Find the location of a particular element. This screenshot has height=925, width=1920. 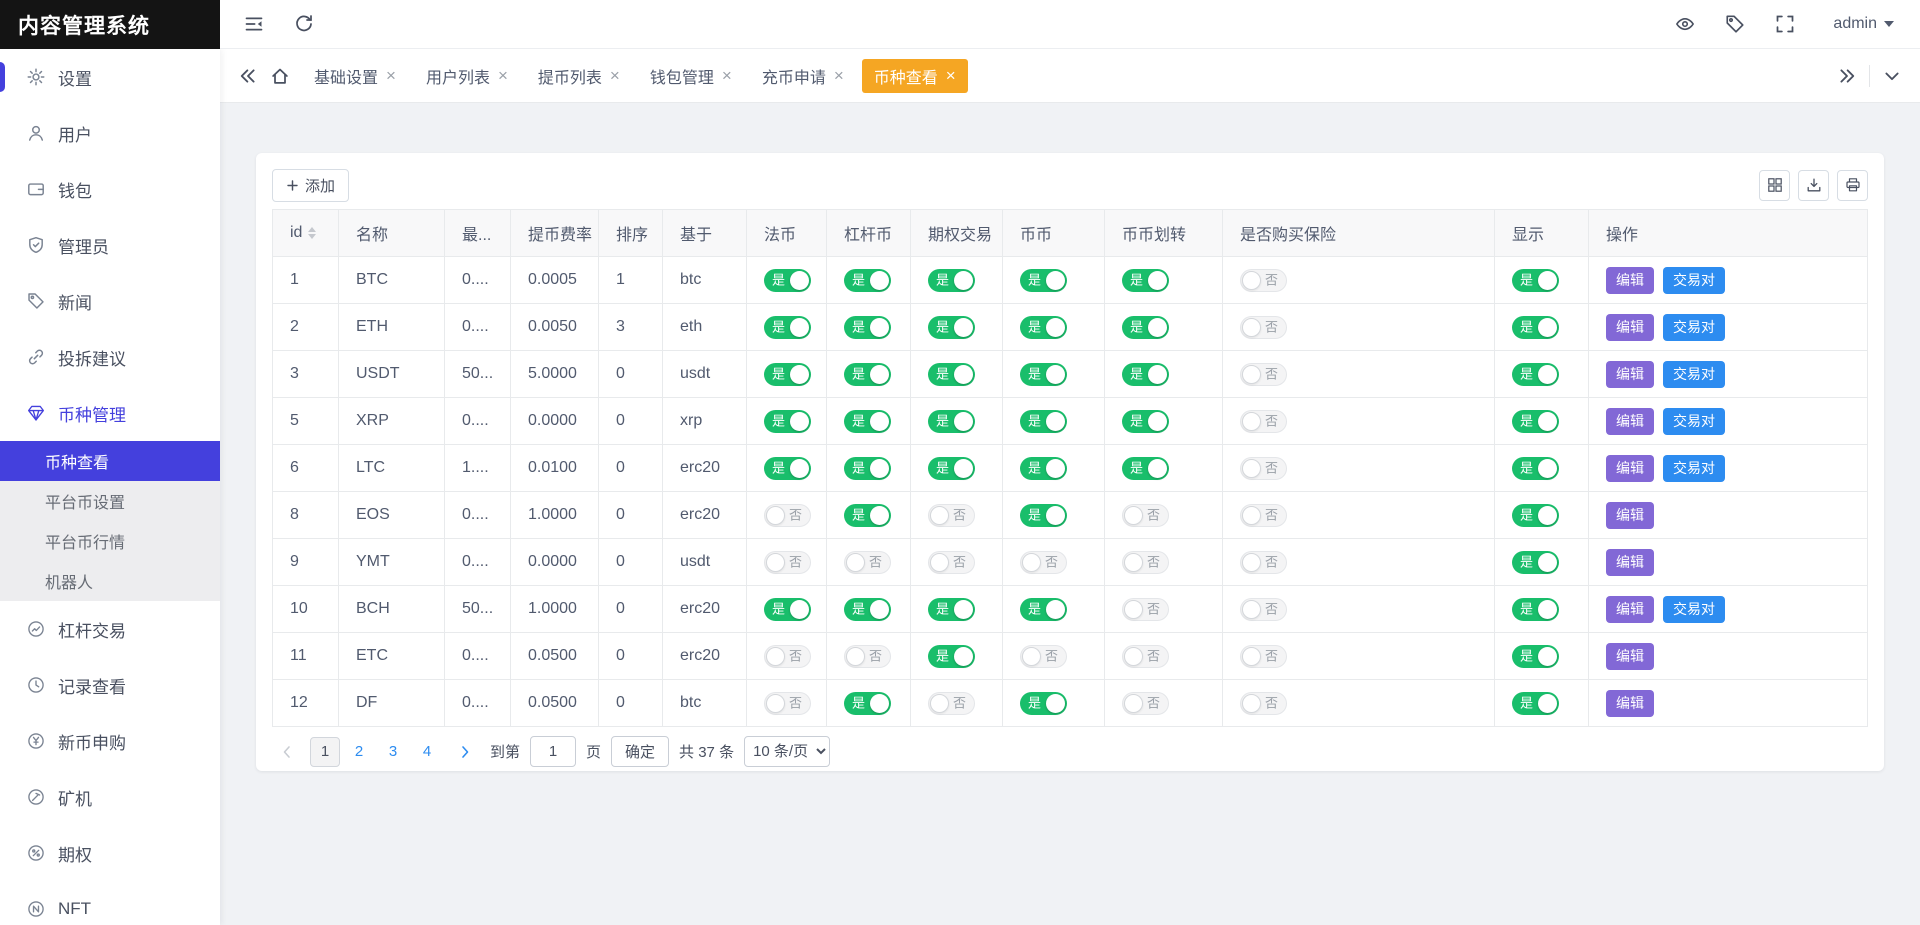

tabs-scroll-right-icon is located at coordinates (1847, 76).